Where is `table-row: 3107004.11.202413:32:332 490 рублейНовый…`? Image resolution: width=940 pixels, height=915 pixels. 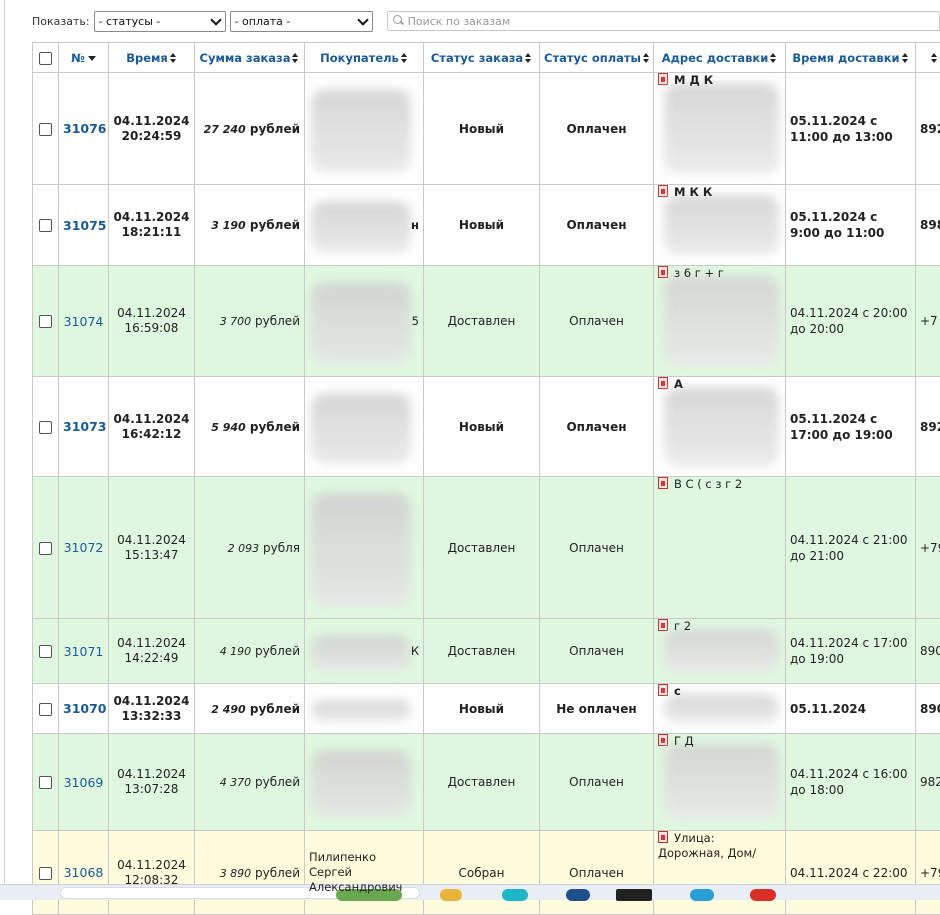 table-row: 3107004.11.202413:32:332 490 рублейНовый… is located at coordinates (486, 709).